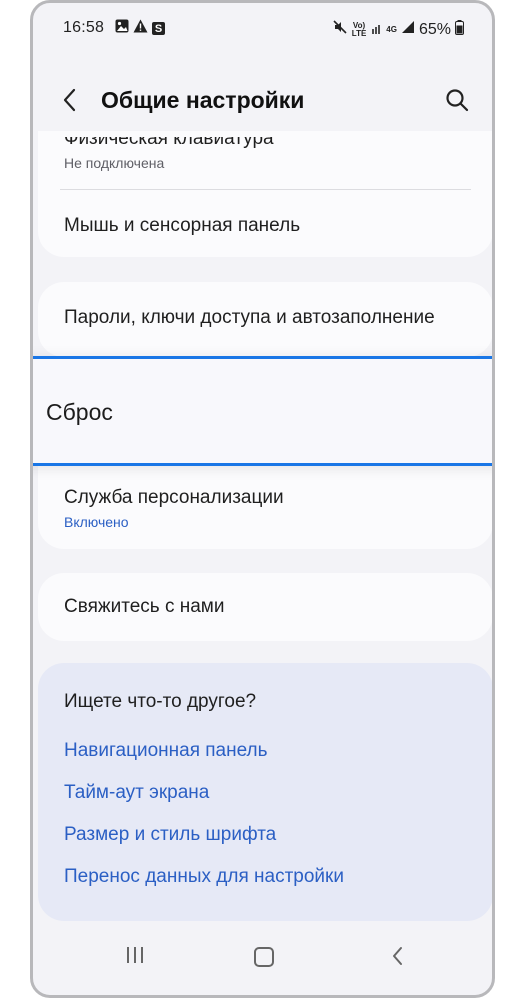 The height and width of the screenshot is (1000, 525). What do you see at coordinates (265, 157) in the screenshot?
I see `physical-keyboard-item: Физическая клавиатура Не подключена` at bounding box center [265, 157].